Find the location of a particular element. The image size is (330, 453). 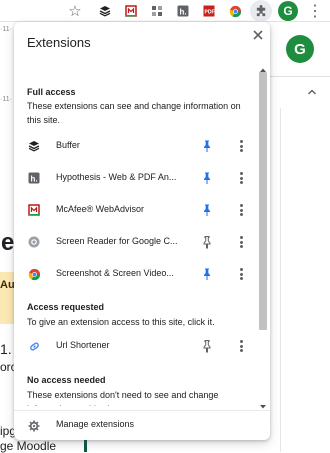

scroll-down-arrow is located at coordinates (263, 403).